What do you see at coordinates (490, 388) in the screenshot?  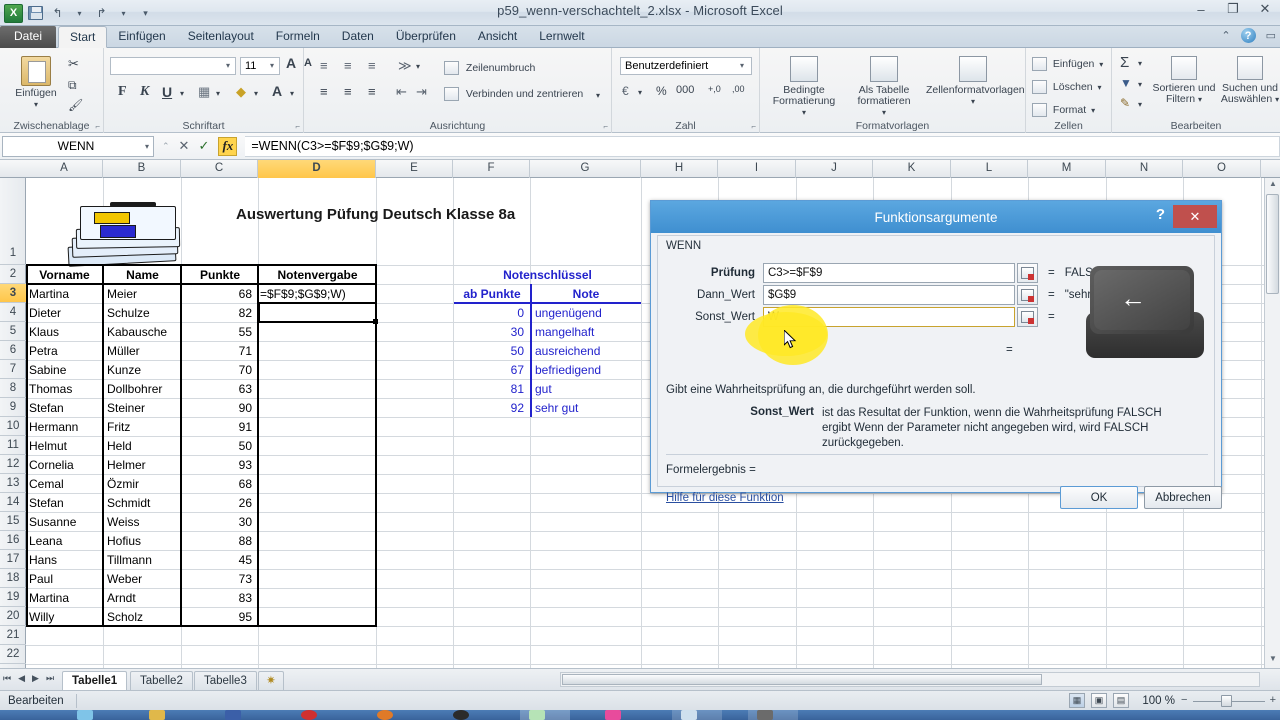 I see `cell-F8: 81` at bounding box center [490, 388].